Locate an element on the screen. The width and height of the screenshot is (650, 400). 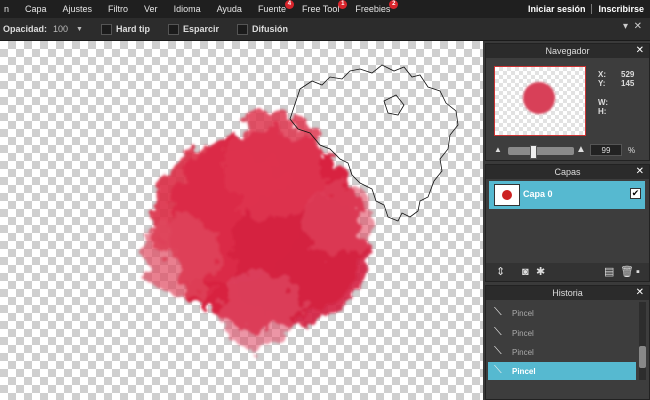
zoom-out-icon: ▲ is located at coordinates (498, 149).